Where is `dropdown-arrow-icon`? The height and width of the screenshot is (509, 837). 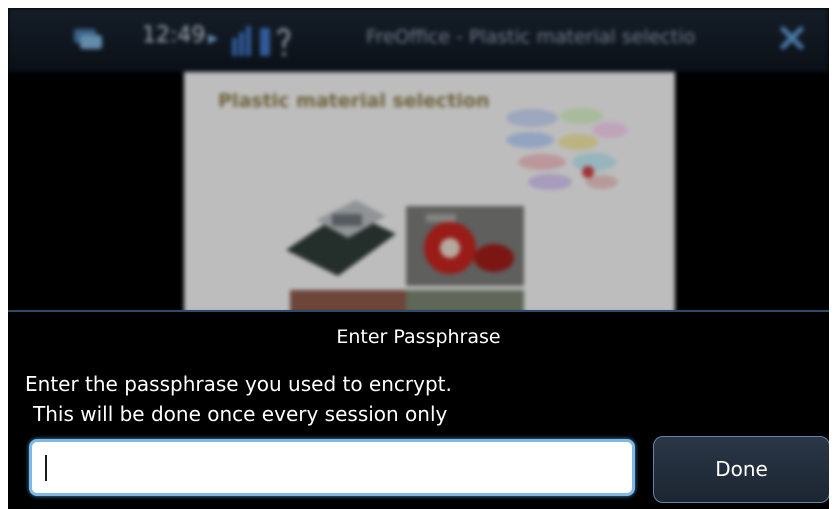 dropdown-arrow-icon is located at coordinates (213, 39).